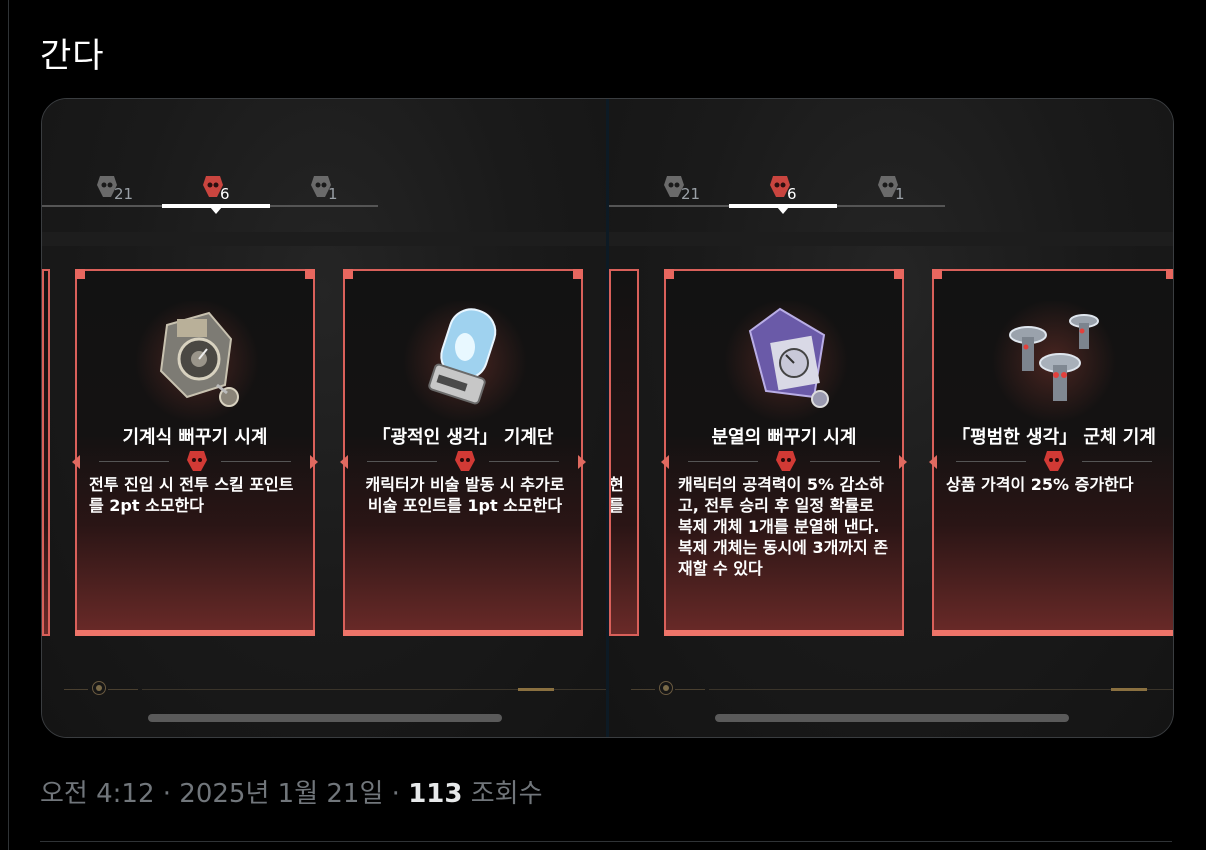 The width and height of the screenshot is (1206, 850). I want to click on card-description: 캐릭터가 비술 발동 시 추가로 비술 포인트를 1pt 소모한다, so click(465, 495).